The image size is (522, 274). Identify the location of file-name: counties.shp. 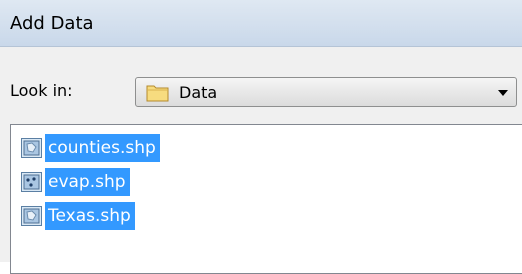
(102, 148).